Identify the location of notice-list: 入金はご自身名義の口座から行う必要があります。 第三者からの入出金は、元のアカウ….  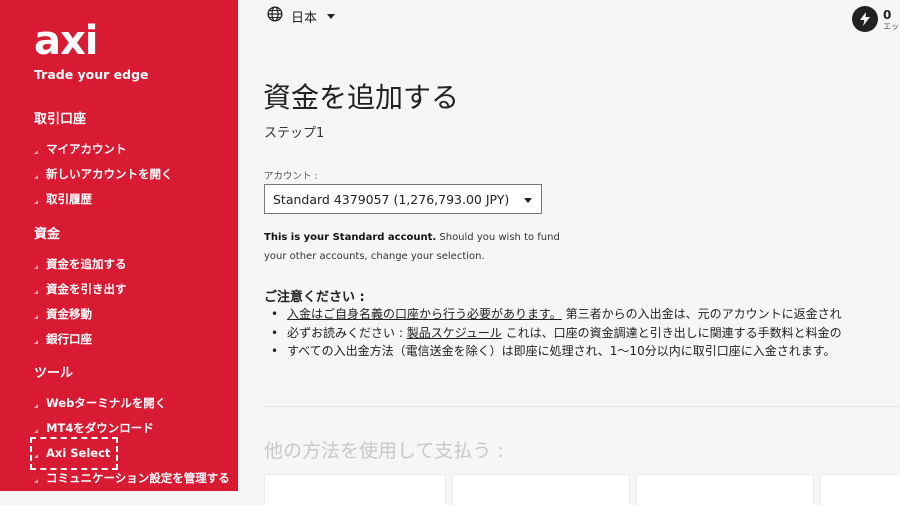
(585, 333).